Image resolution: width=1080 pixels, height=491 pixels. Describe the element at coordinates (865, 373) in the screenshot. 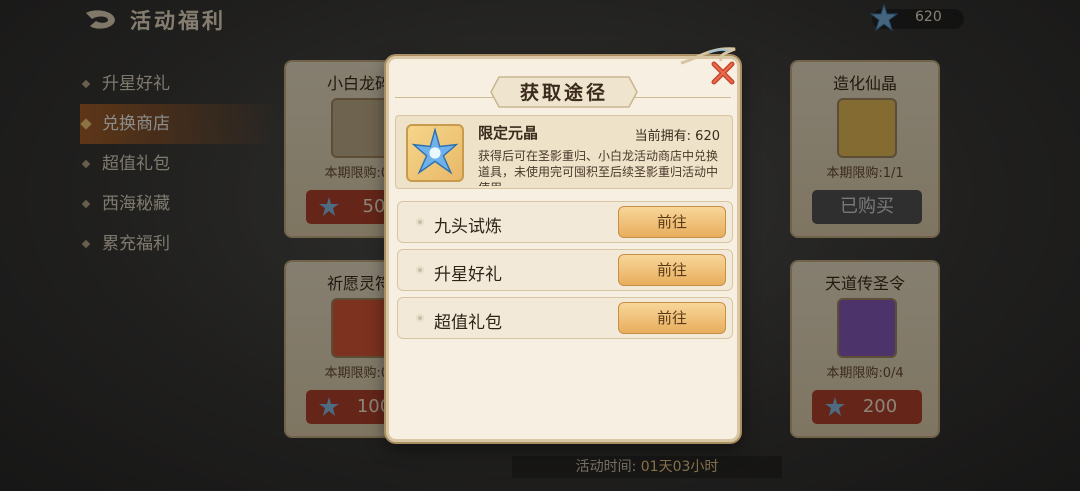

I see `purchase-limit: 本期限购:0/4` at that location.